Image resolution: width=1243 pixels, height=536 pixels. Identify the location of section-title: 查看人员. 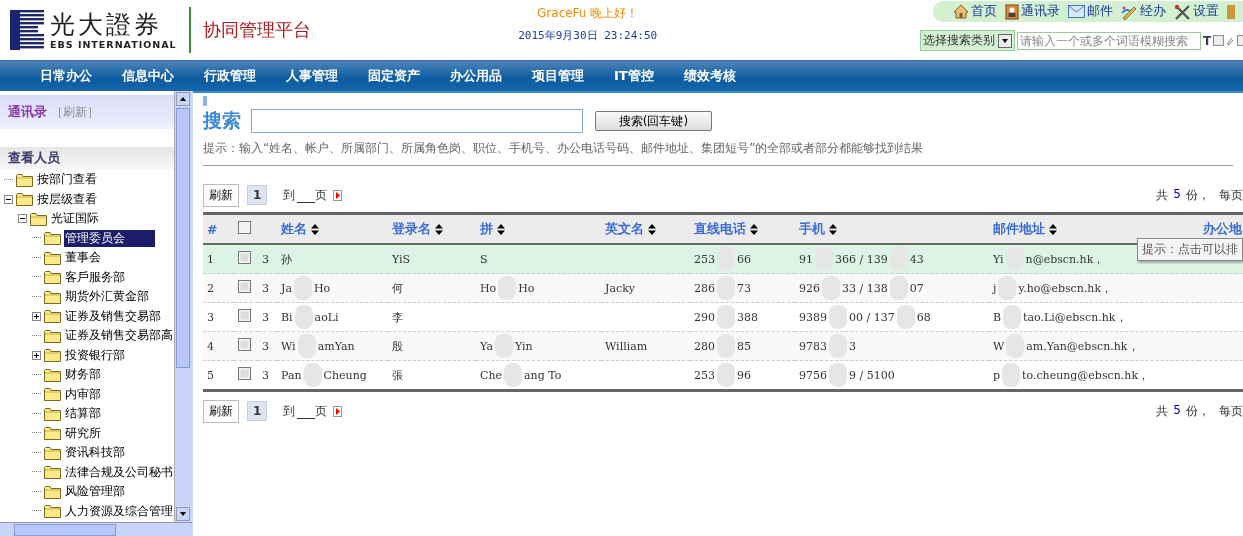
(34, 158).